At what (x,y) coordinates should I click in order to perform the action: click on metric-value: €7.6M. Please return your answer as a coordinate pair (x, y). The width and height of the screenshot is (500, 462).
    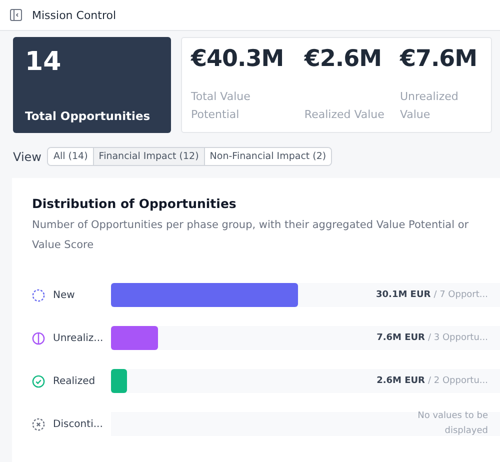
    Looking at the image, I should click on (439, 59).